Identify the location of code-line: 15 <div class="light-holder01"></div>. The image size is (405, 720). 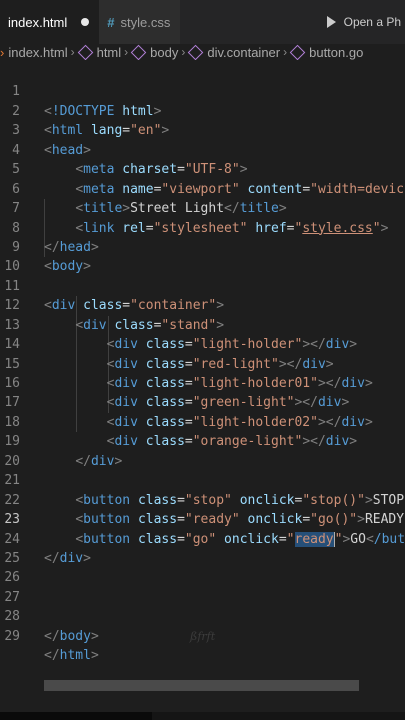
(188, 374).